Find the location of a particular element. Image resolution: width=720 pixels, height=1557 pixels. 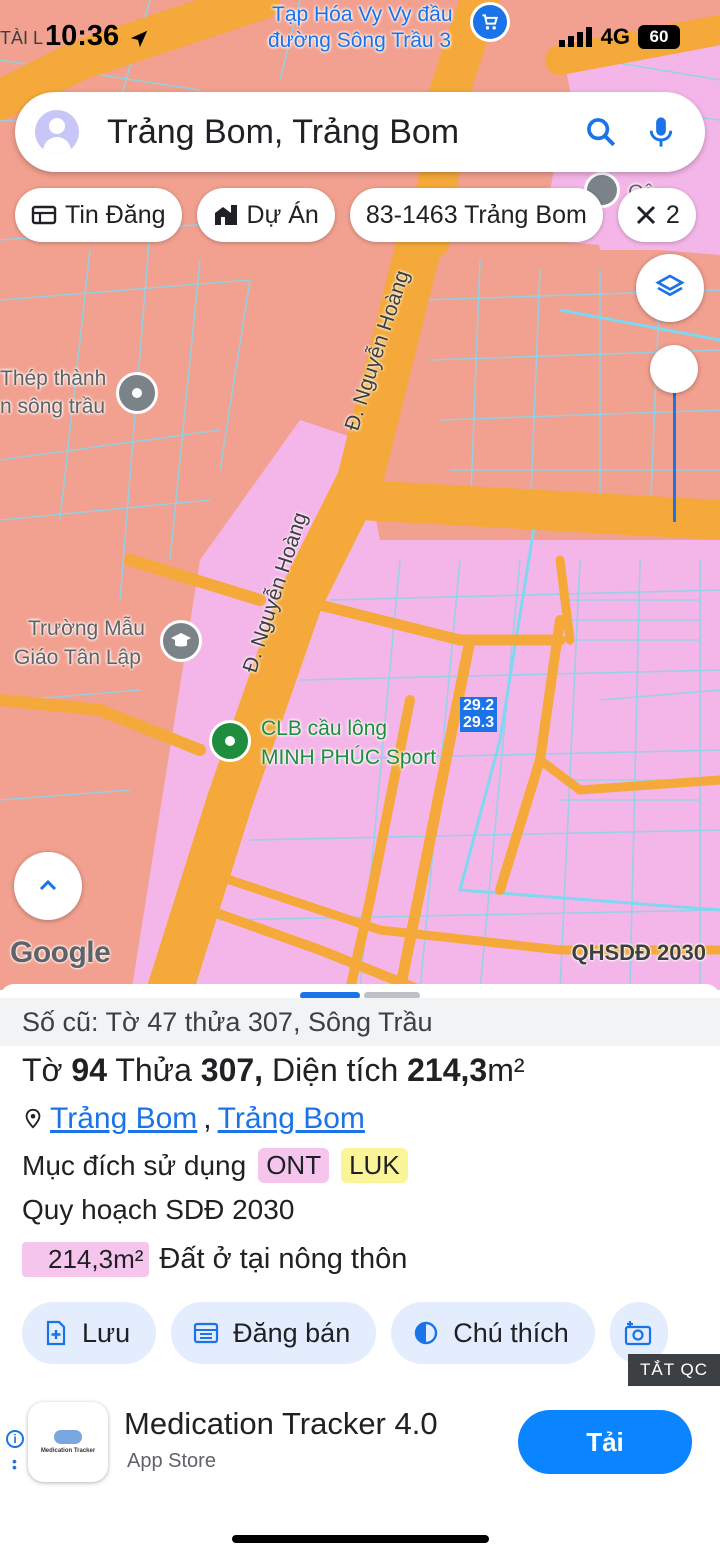

battery-indicator: 60 is located at coordinates (659, 37).